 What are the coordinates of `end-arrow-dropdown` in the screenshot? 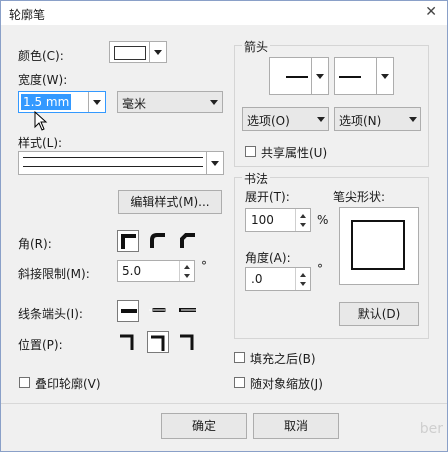 It's located at (384, 76).